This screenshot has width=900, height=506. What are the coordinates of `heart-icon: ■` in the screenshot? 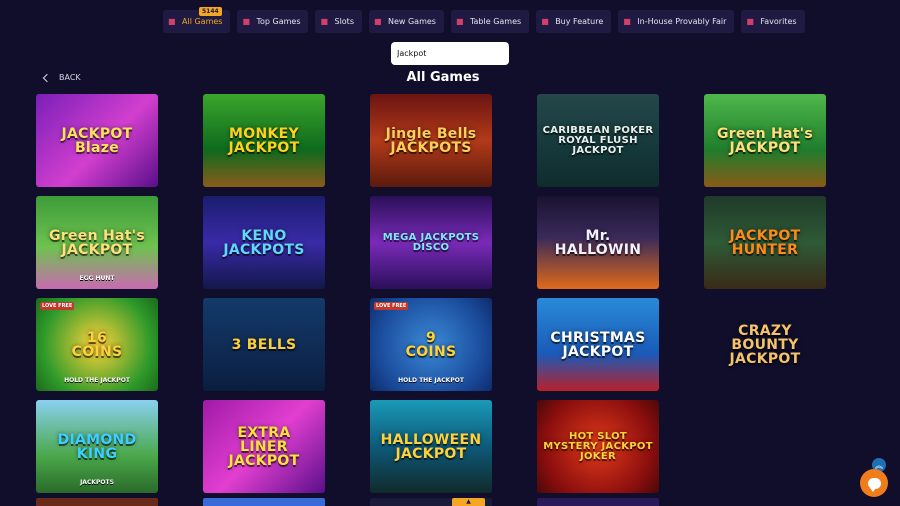 It's located at (750, 21).